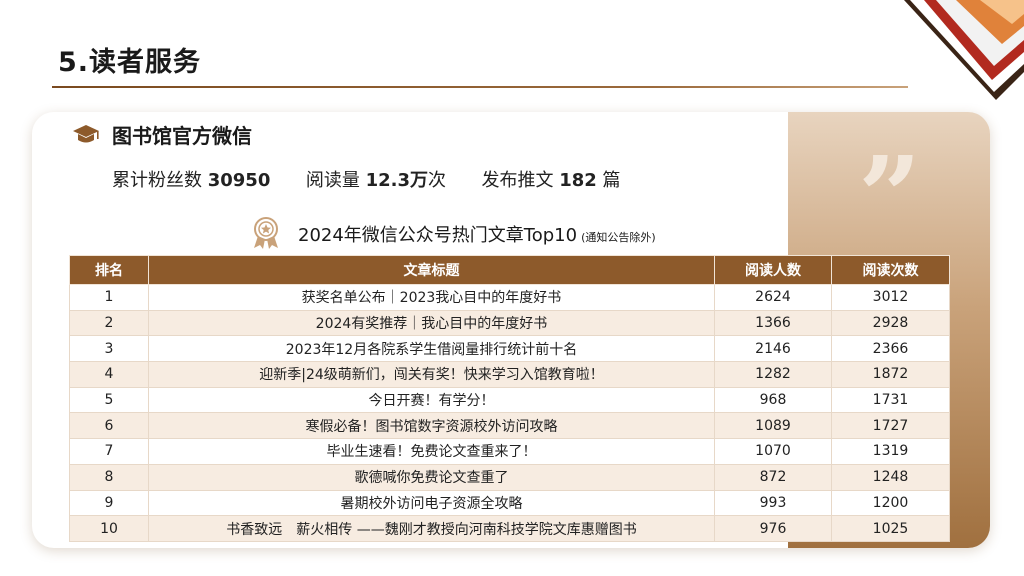 This screenshot has width=1024, height=576. Describe the element at coordinates (773, 349) in the screenshot. I see `cell-readers: 2146` at that location.